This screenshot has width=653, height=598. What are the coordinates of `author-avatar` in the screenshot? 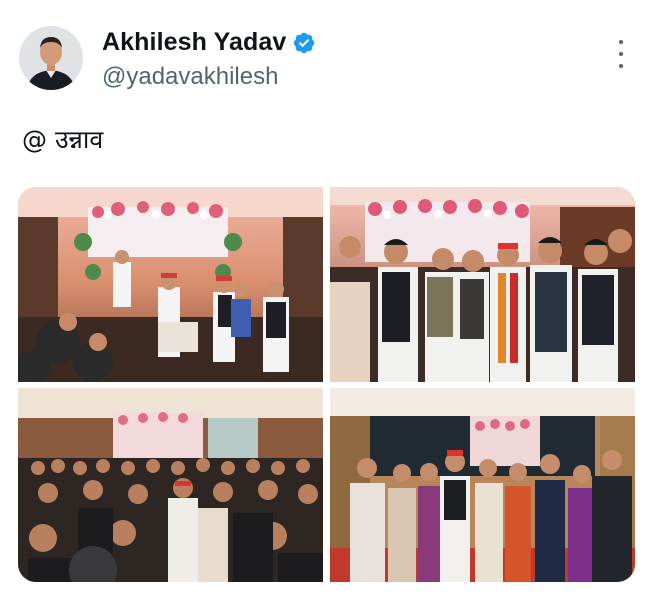 It's located at (51, 58).